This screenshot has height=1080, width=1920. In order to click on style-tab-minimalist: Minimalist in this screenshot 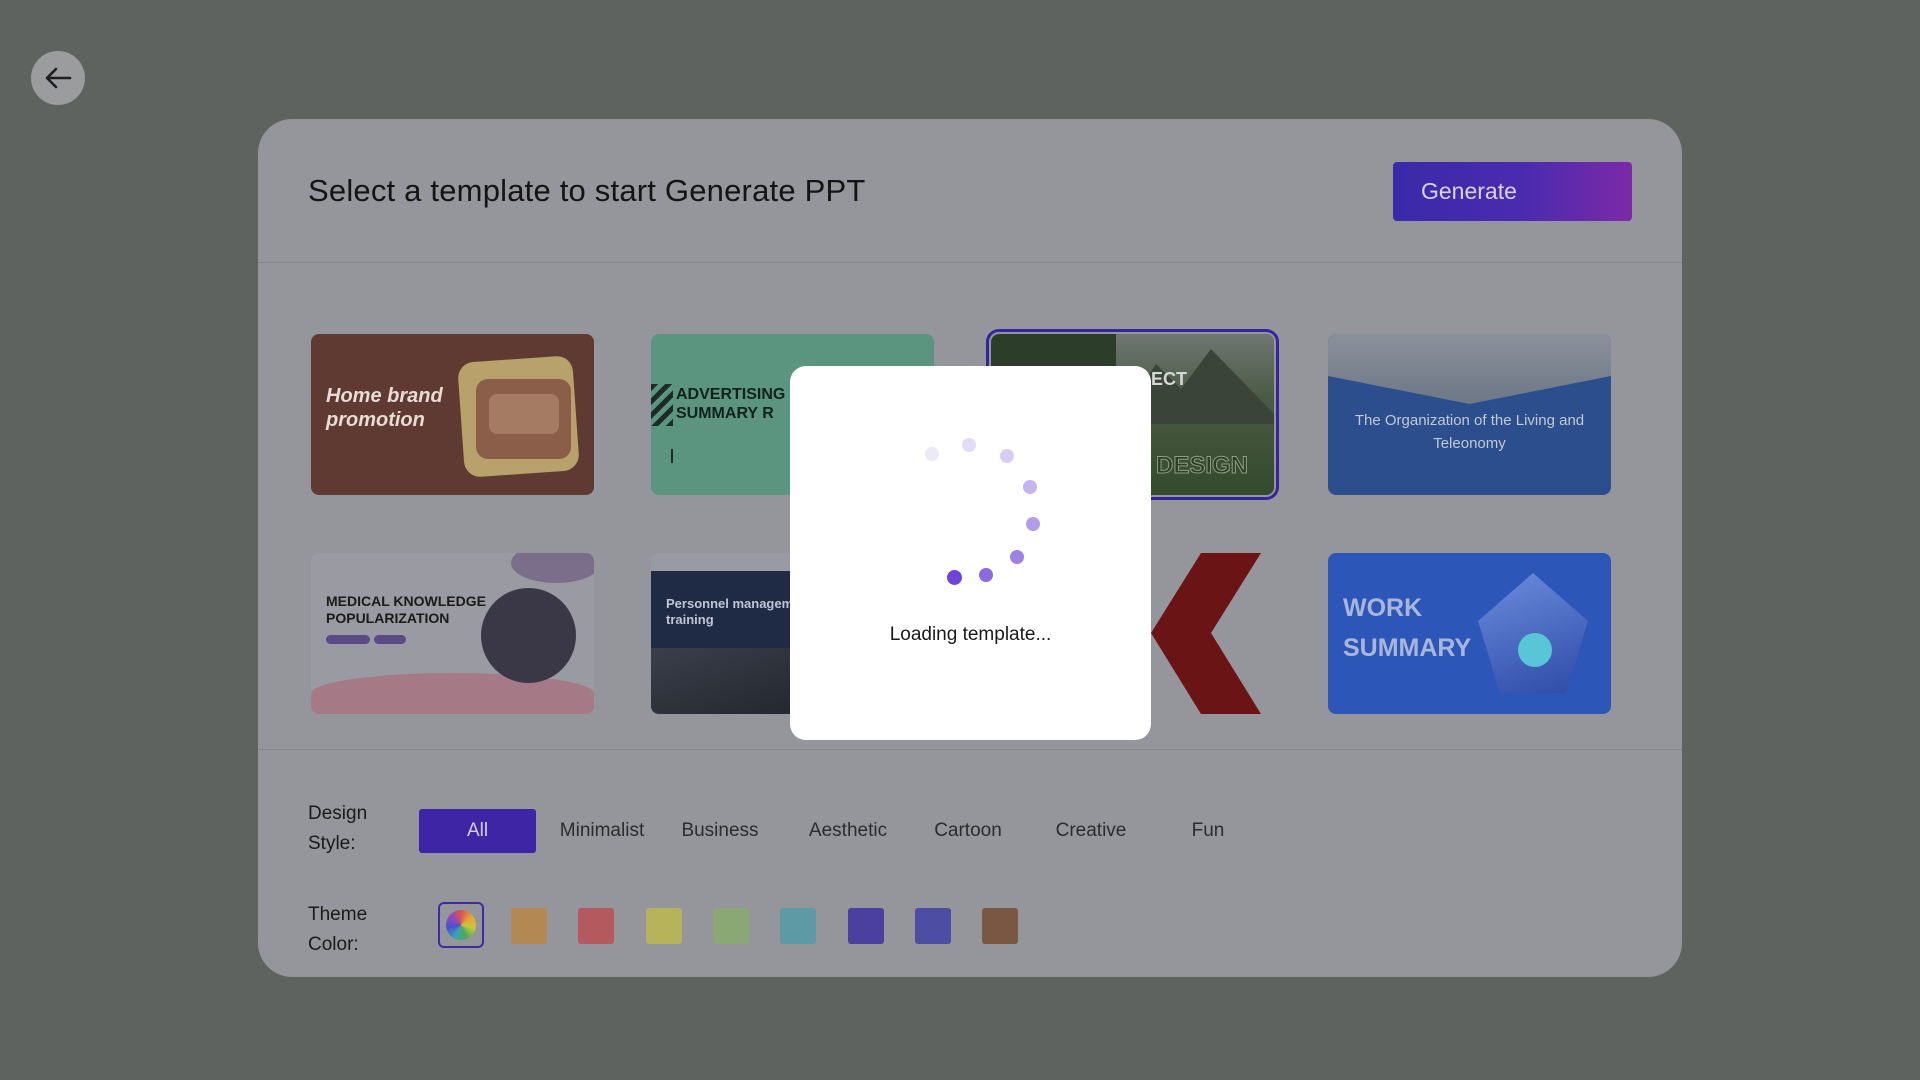, I will do `click(602, 831)`.